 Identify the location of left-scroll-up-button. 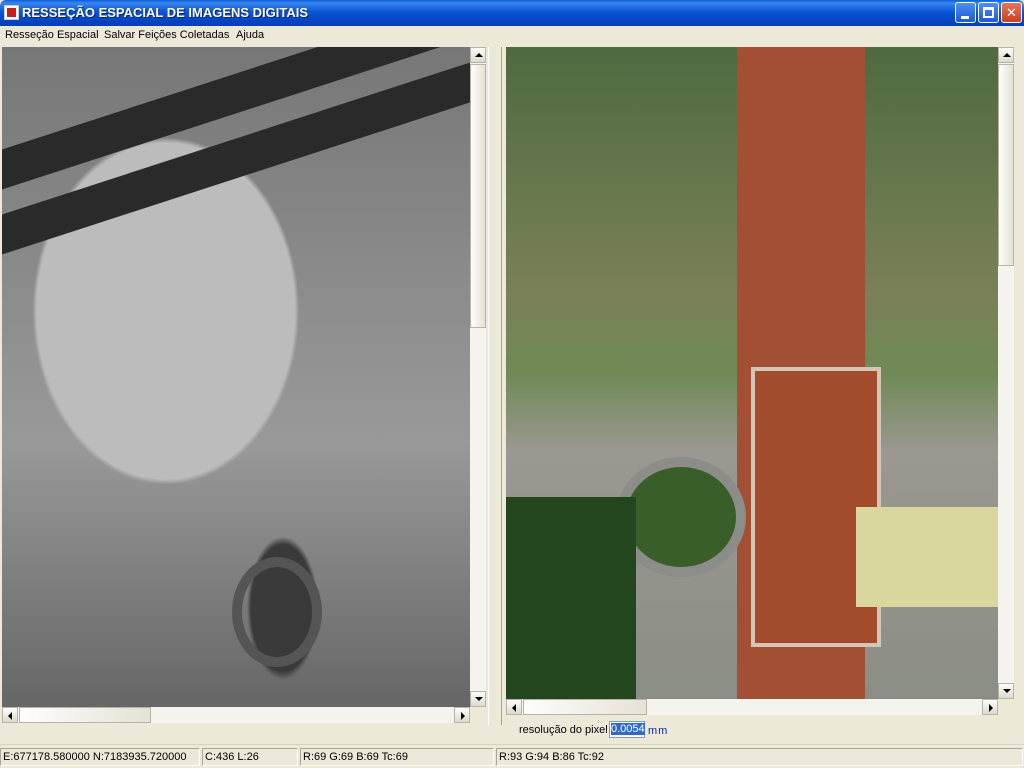
(478, 55).